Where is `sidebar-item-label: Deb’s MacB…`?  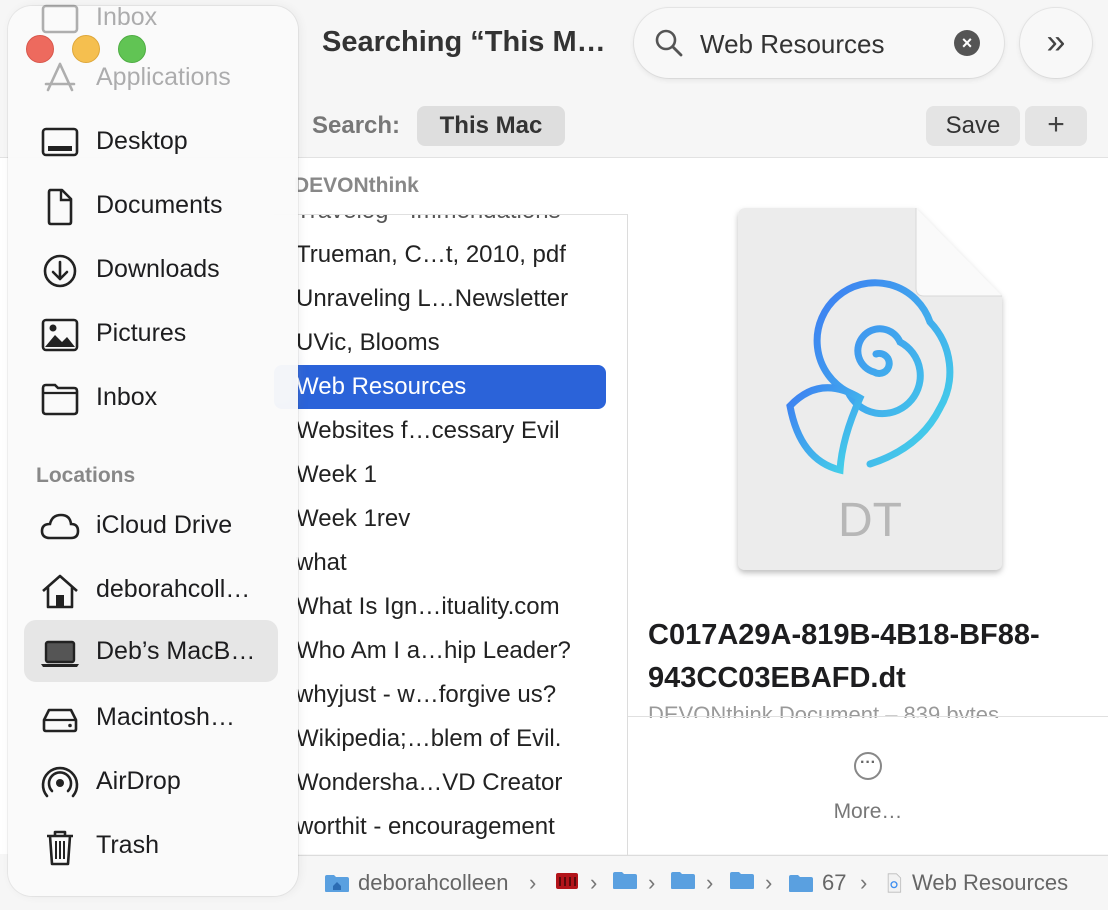 sidebar-item-label: Deb’s MacB… is located at coordinates (176, 651).